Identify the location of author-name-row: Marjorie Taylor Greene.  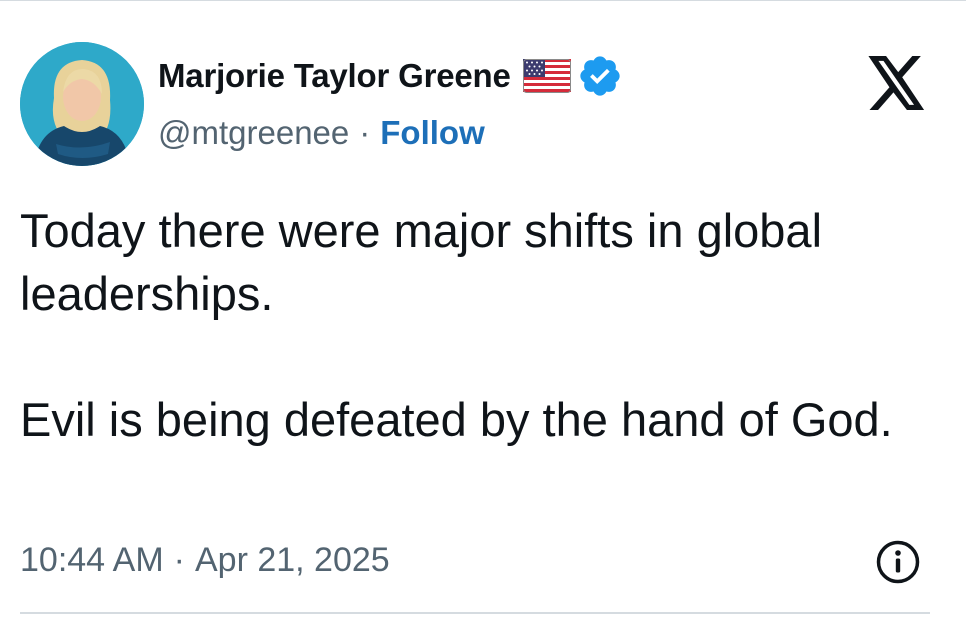
(390, 76).